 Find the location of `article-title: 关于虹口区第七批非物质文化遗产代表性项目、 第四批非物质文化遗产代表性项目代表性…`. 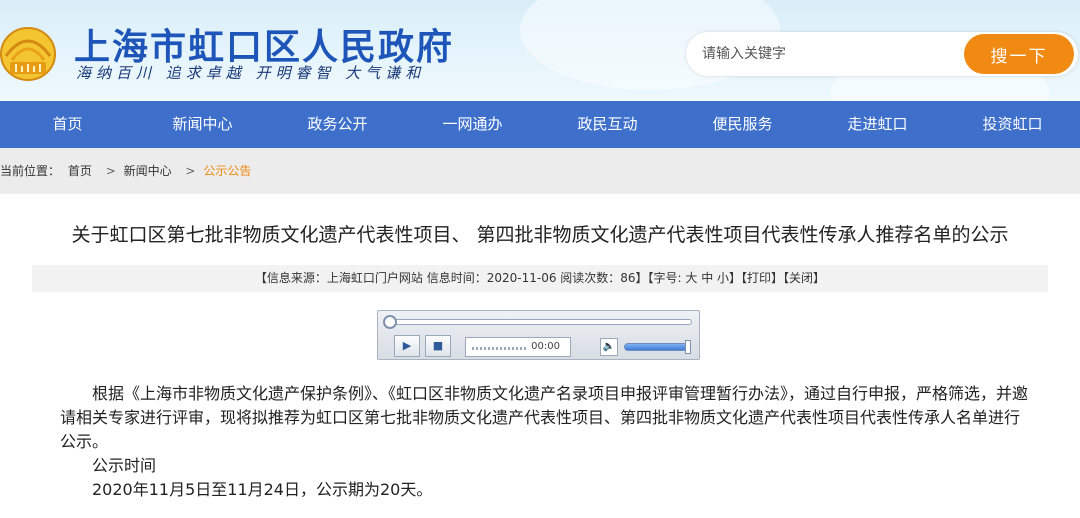

article-title: 关于虹口区第七批非物质文化遗产代表性项目、 第四批非物质文化遗产代表性项目代表性… is located at coordinates (540, 235).